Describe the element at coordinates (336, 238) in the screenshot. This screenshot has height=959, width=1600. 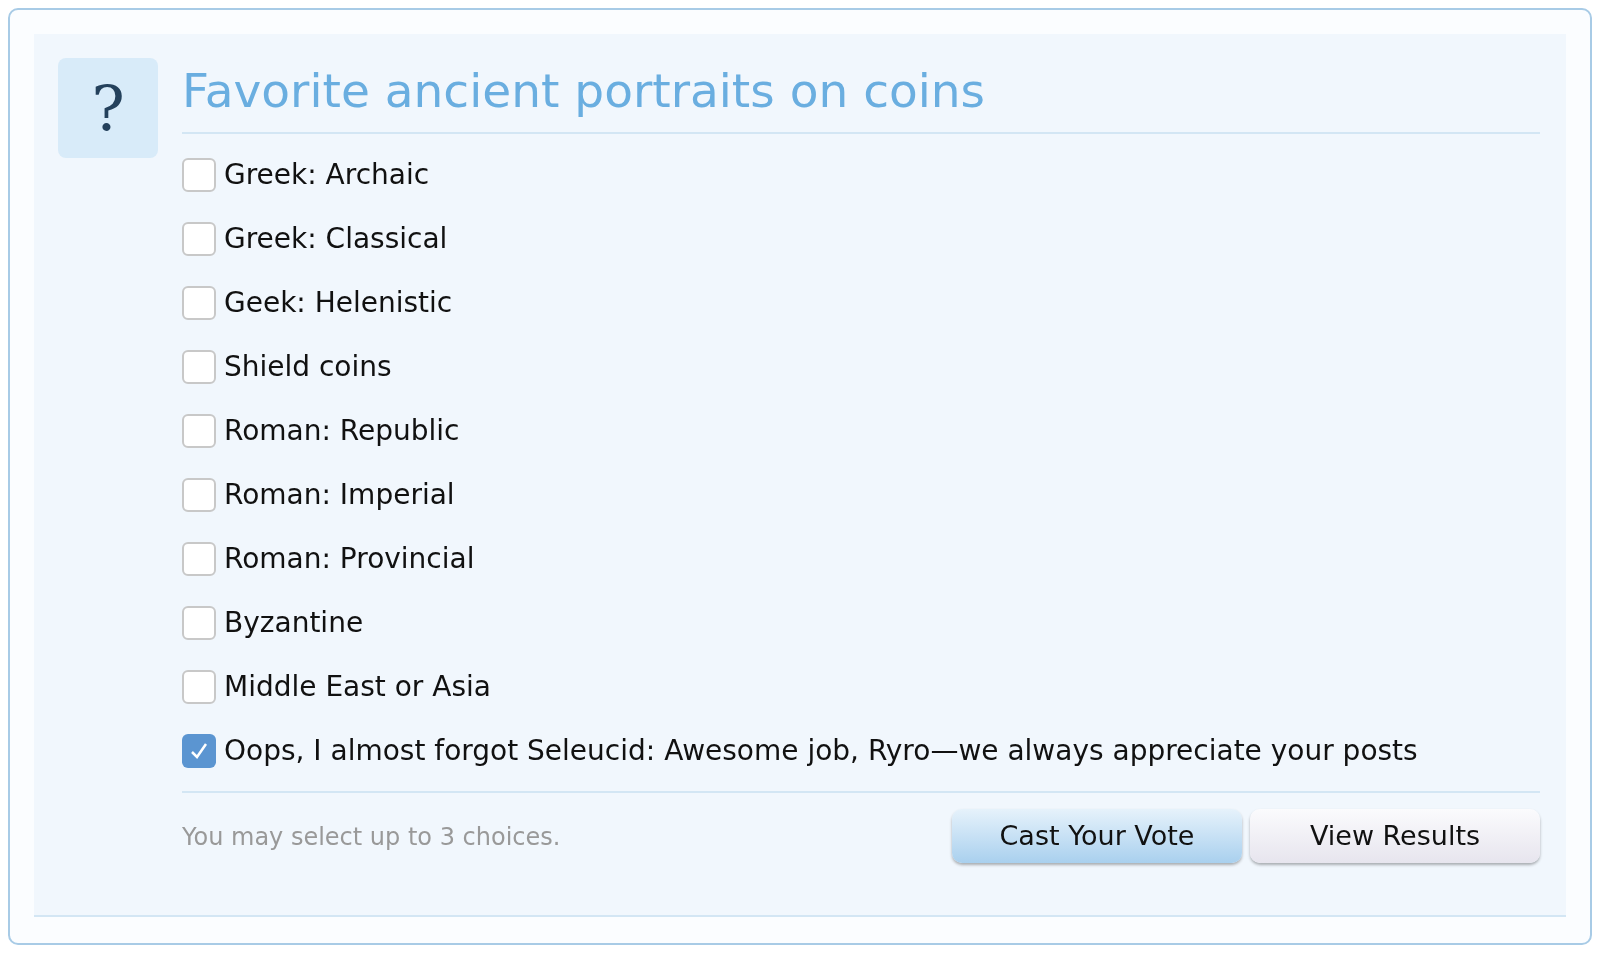
I see `option-label: Greek: Classical` at that location.